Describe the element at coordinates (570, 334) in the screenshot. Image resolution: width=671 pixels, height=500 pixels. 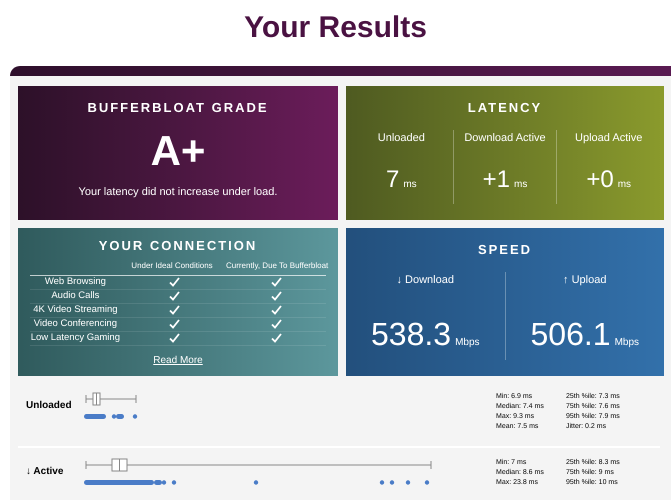
I see `speed-value: 506.1` at that location.